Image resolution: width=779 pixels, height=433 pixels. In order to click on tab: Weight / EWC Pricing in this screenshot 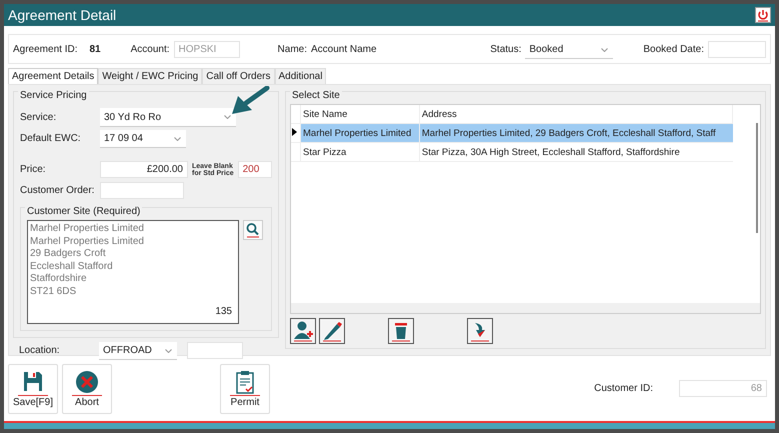, I will do `click(150, 76)`.